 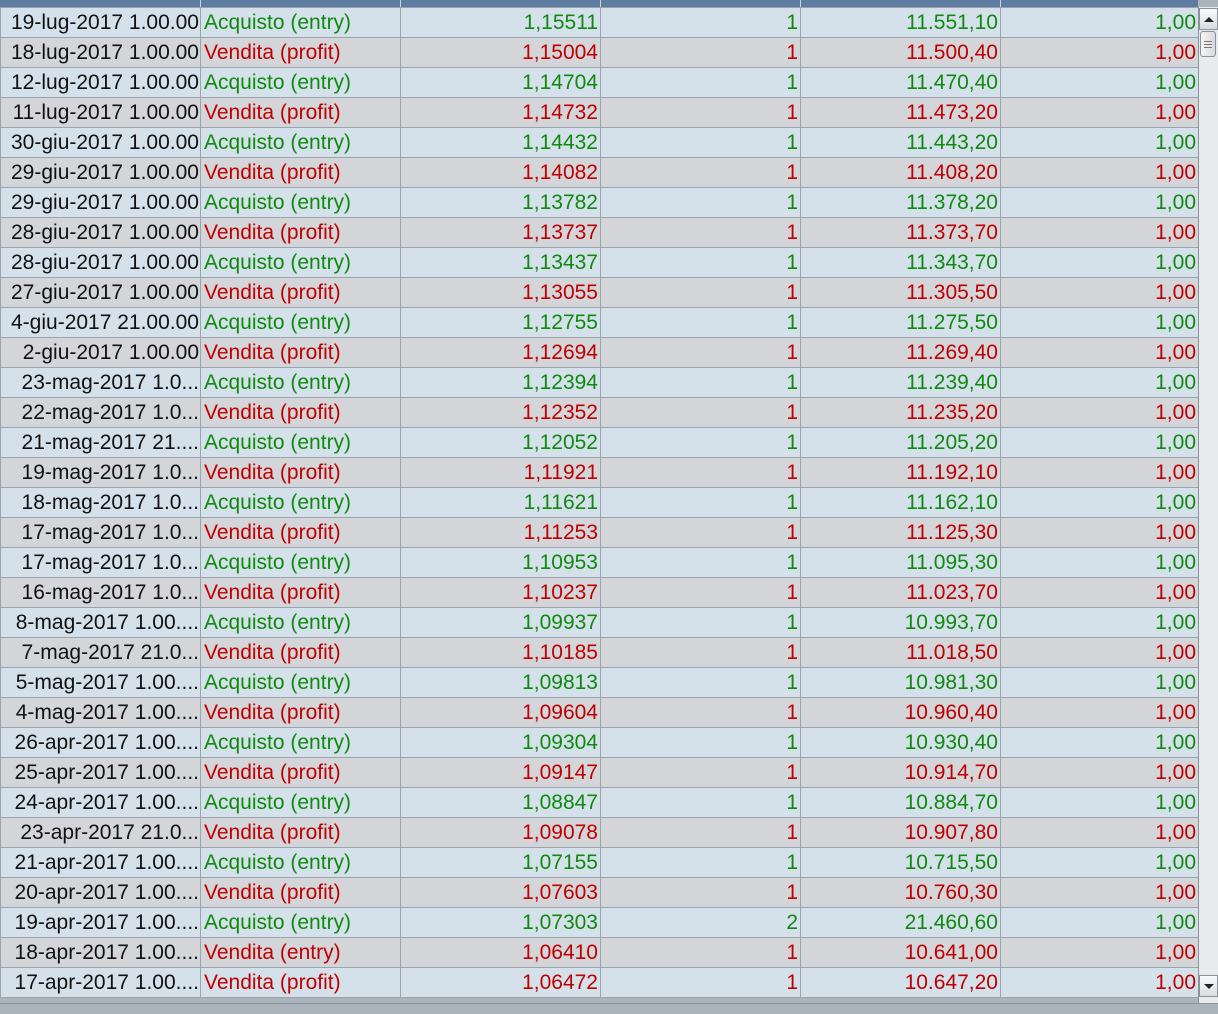 I want to click on cell-value: 11.551,10, so click(x=900, y=22).